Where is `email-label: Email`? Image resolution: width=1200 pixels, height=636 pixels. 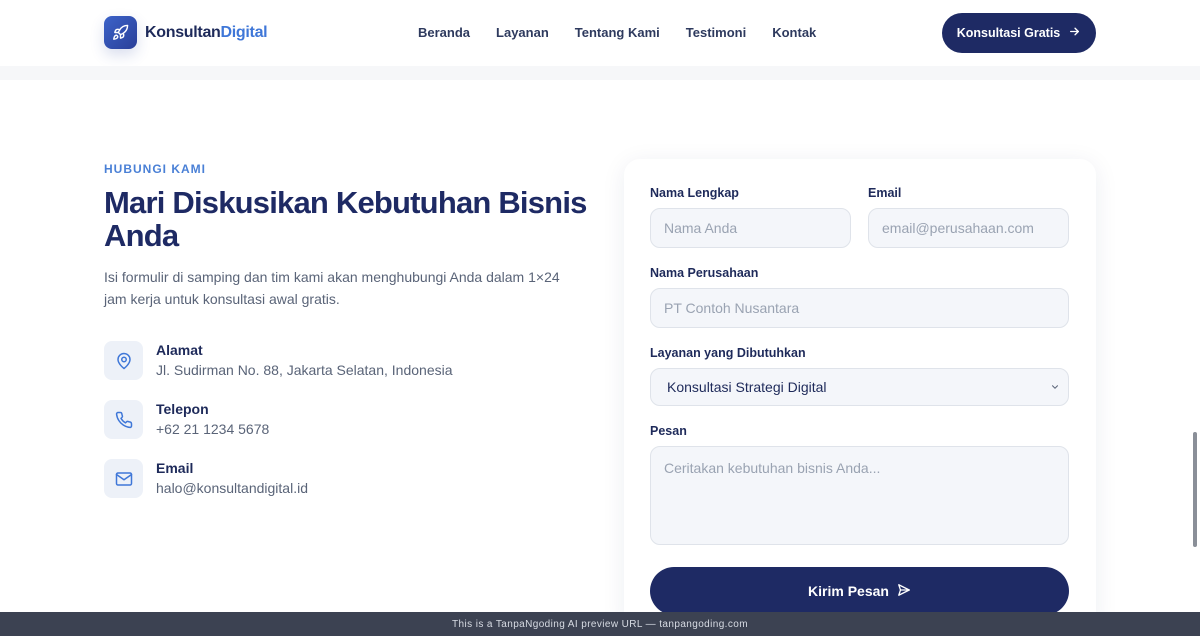
email-label: Email is located at coordinates (175, 468).